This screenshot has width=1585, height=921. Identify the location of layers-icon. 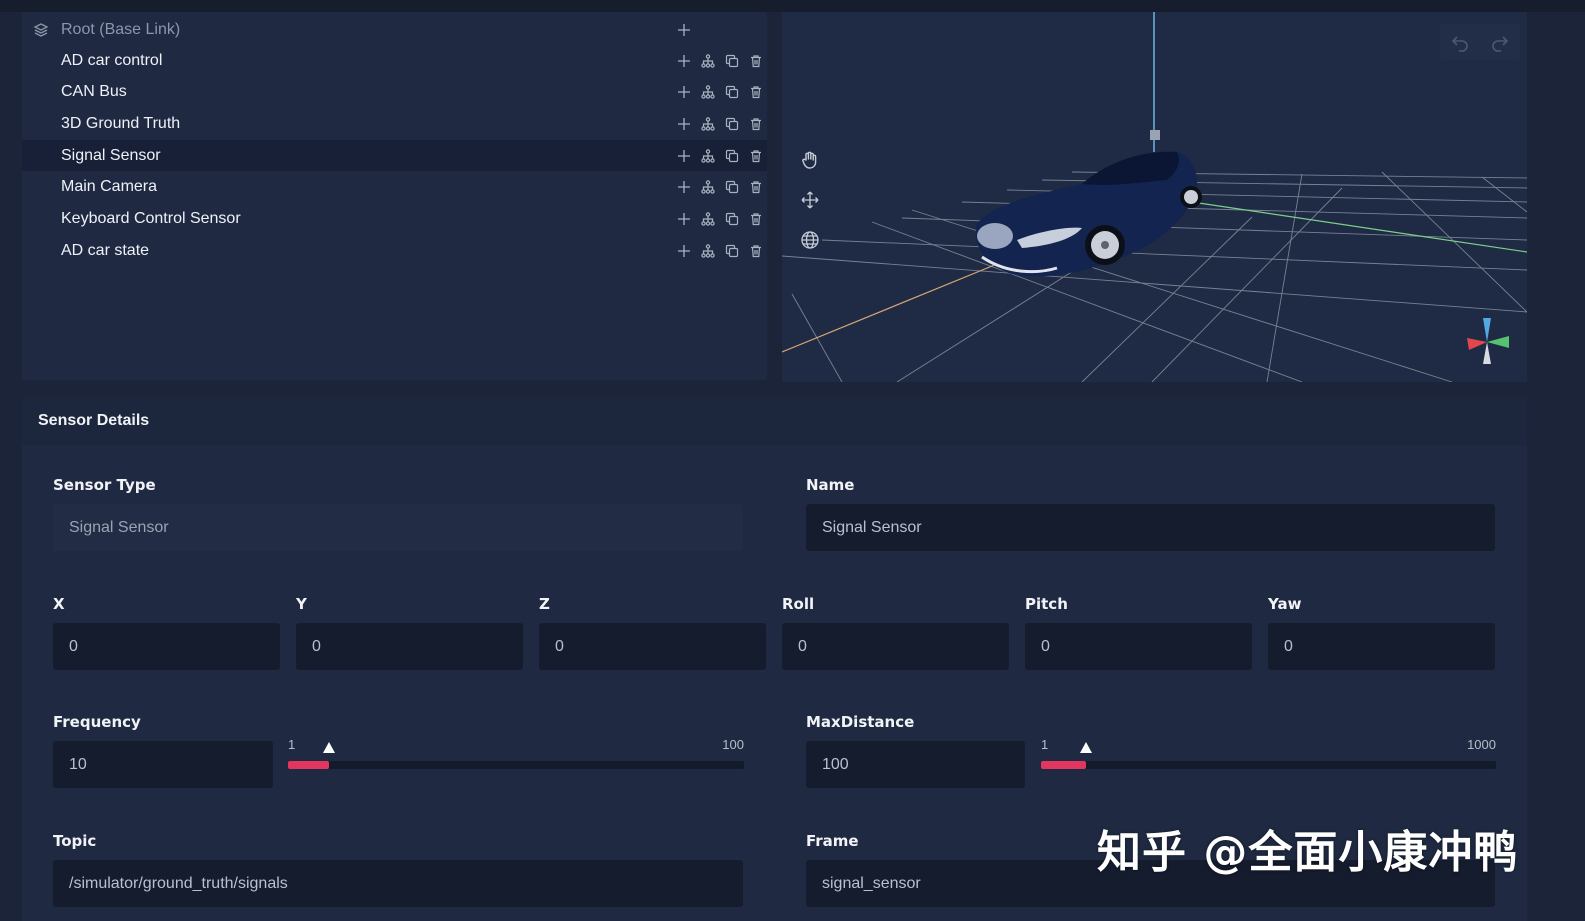
(41, 30).